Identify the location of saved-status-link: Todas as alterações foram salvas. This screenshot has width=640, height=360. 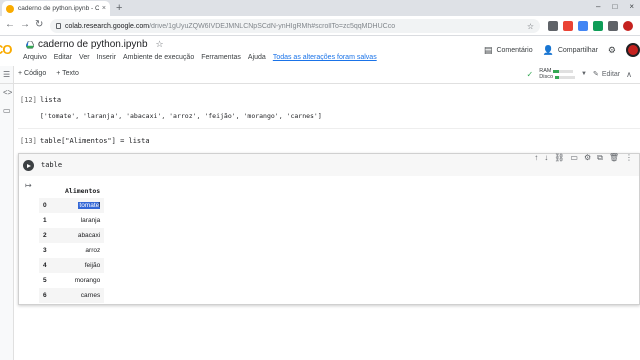
(325, 57).